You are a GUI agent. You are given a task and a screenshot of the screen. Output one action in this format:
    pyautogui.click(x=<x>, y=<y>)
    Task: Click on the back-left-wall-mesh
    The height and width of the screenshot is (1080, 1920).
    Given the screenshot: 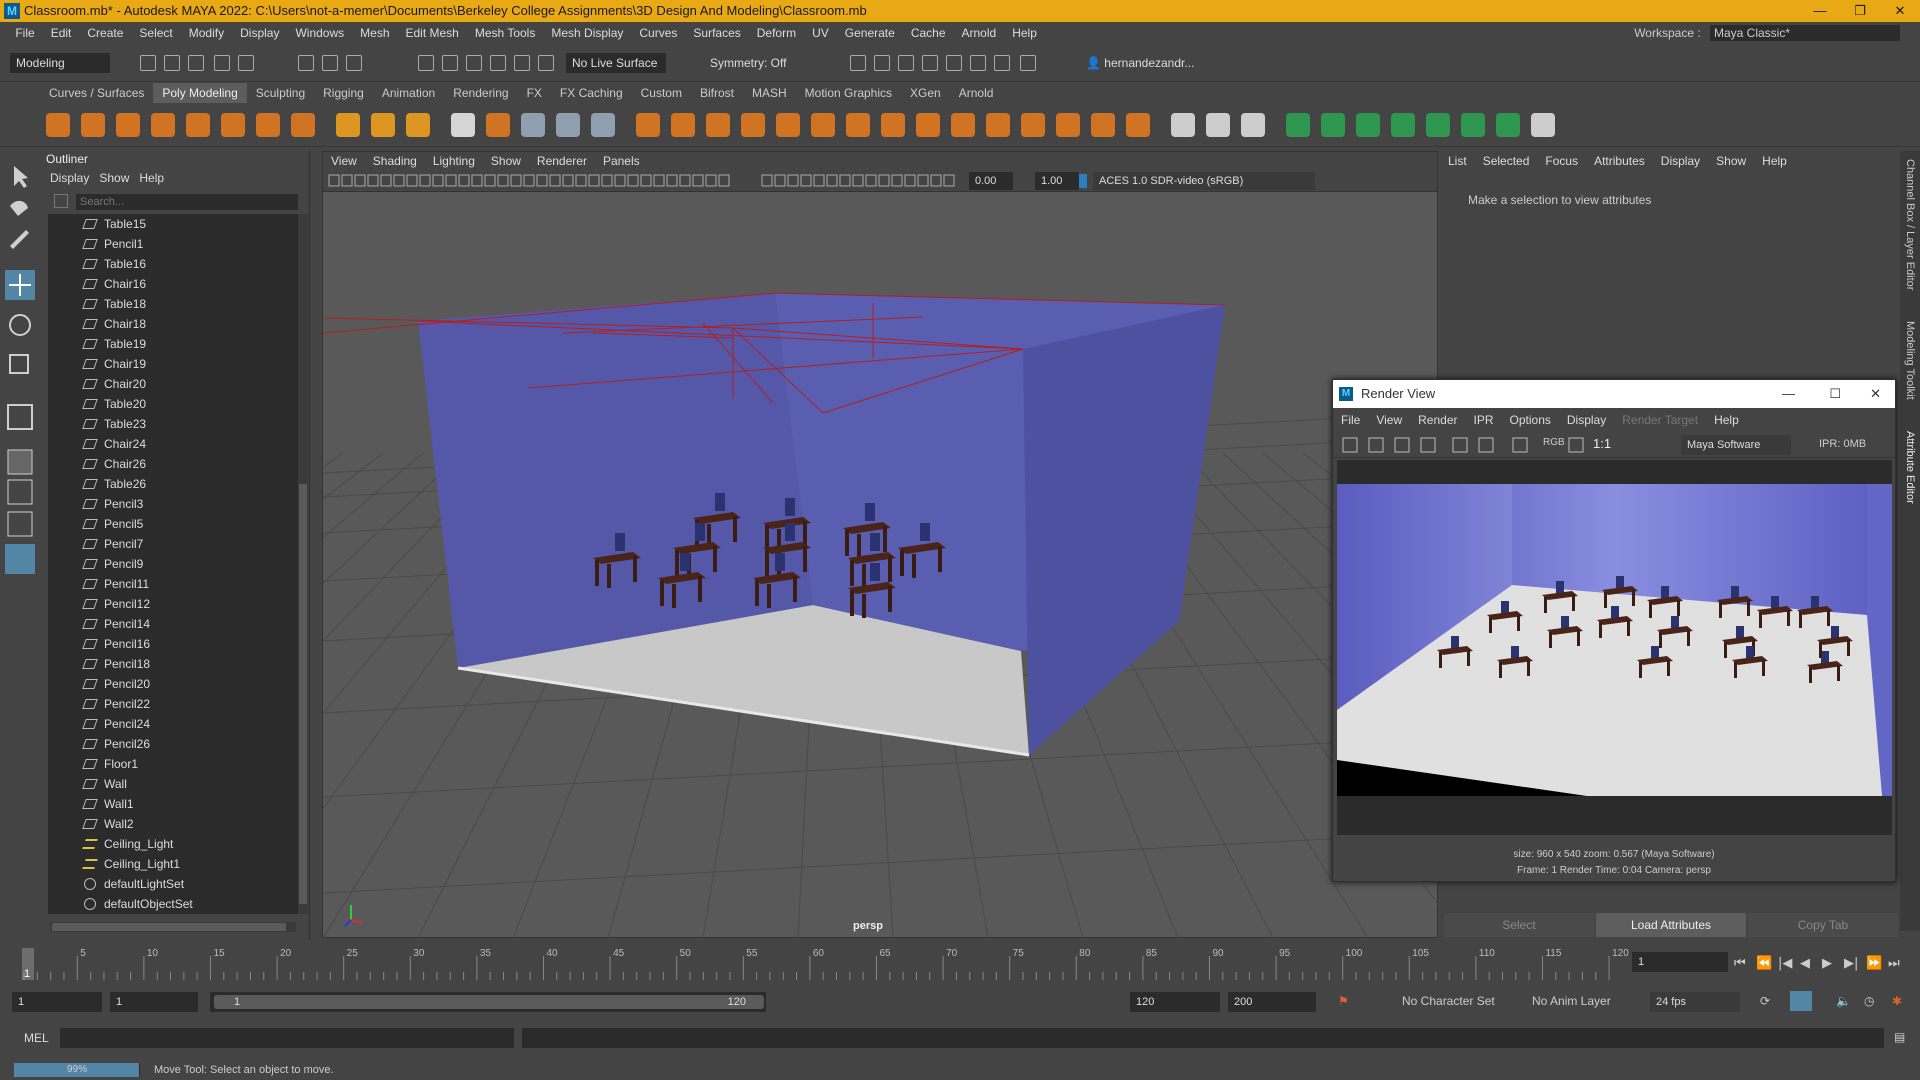 What is the action you would take?
    pyautogui.click(x=615, y=480)
    